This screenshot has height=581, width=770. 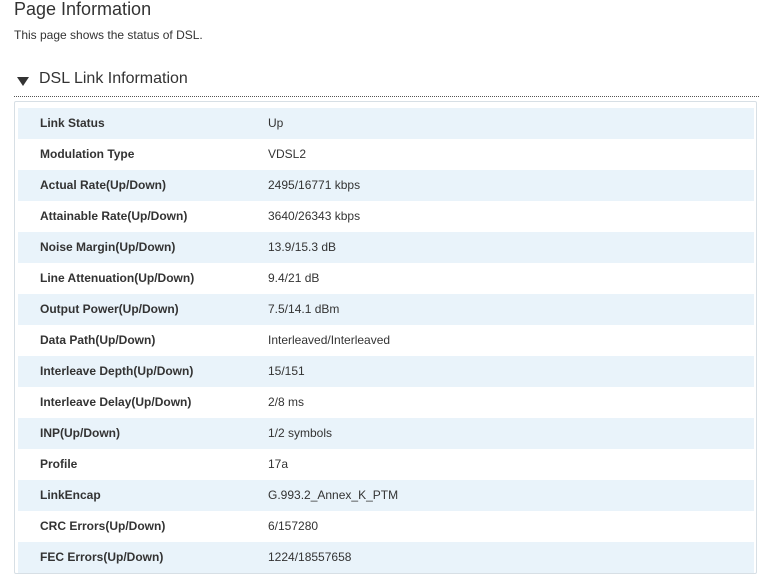 What do you see at coordinates (314, 216) in the screenshot?
I see `row-value: 3640/26343 kbps` at bounding box center [314, 216].